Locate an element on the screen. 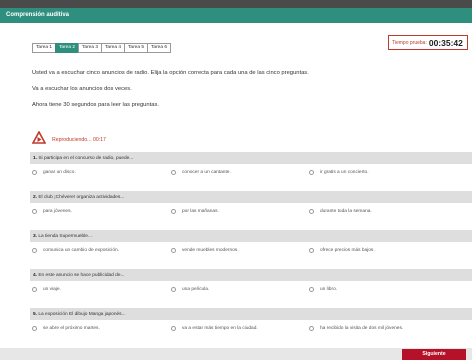 The image size is (472, 360). answer-option-1c: ir gratis a un concierto. is located at coordinates (339, 172).